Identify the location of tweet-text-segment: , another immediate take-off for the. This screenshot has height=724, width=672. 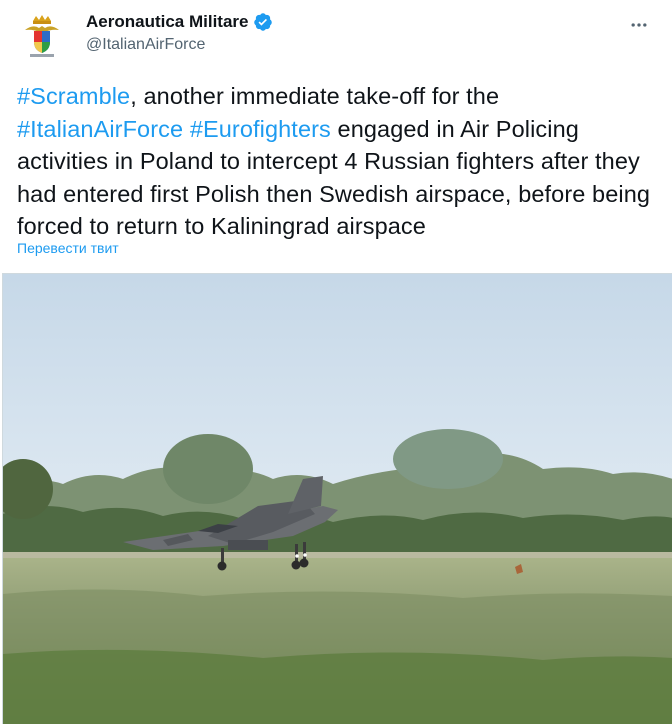
(315, 96).